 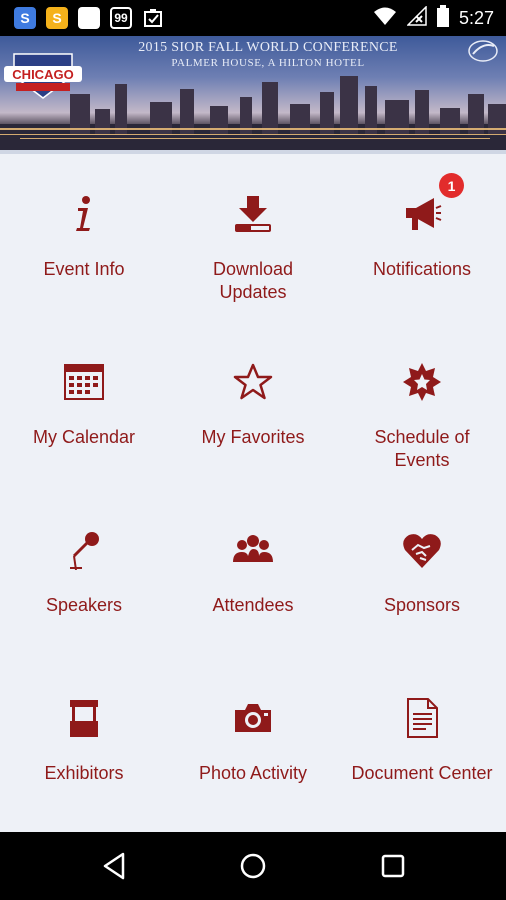 I want to click on menu-label: Attendees, so click(x=253, y=605).